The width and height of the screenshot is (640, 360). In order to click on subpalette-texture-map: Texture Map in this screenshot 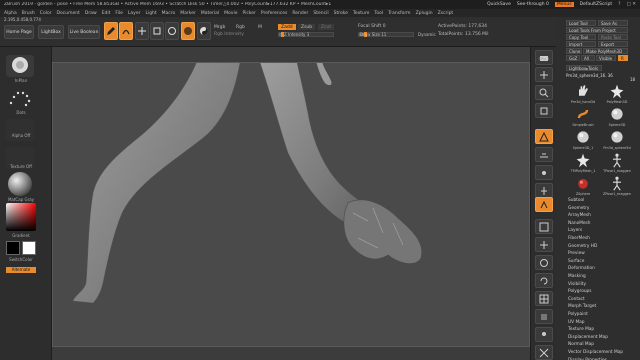, I will do `click(581, 329)`.